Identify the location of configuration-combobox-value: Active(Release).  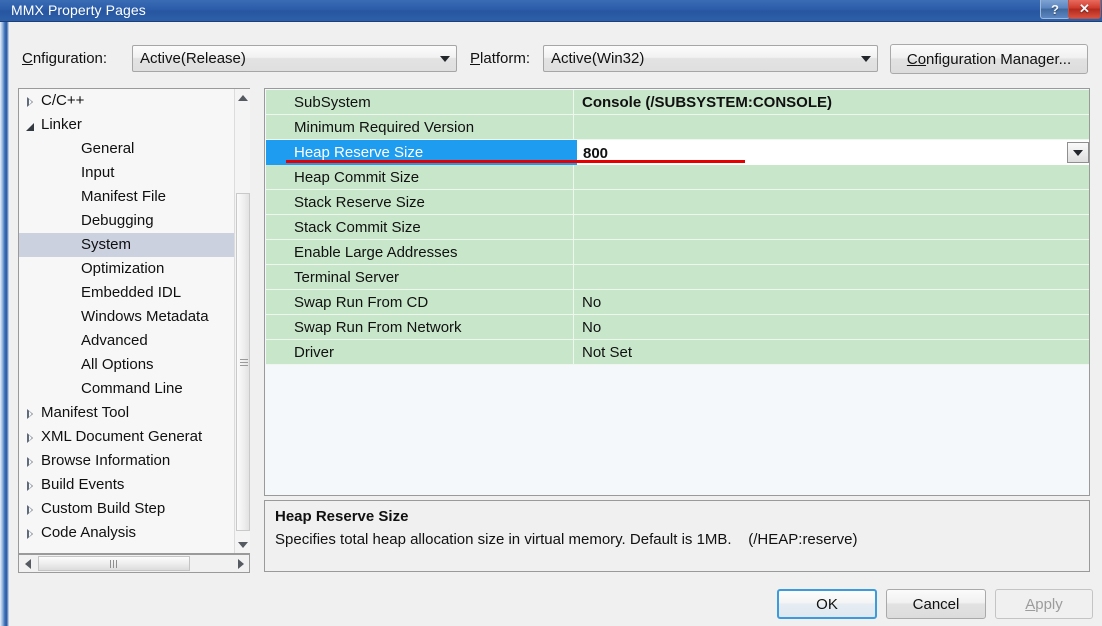
(193, 58).